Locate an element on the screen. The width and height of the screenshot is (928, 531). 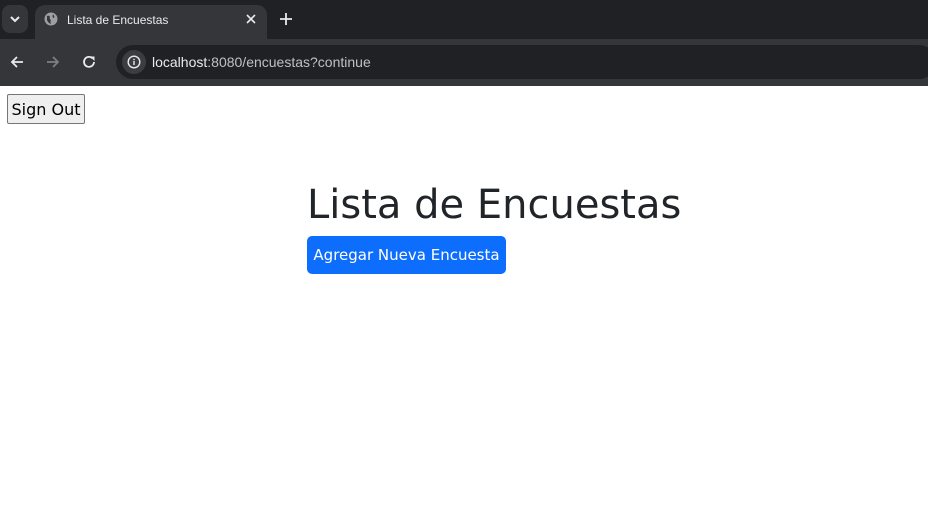
tab-search-button is located at coordinates (15, 19).